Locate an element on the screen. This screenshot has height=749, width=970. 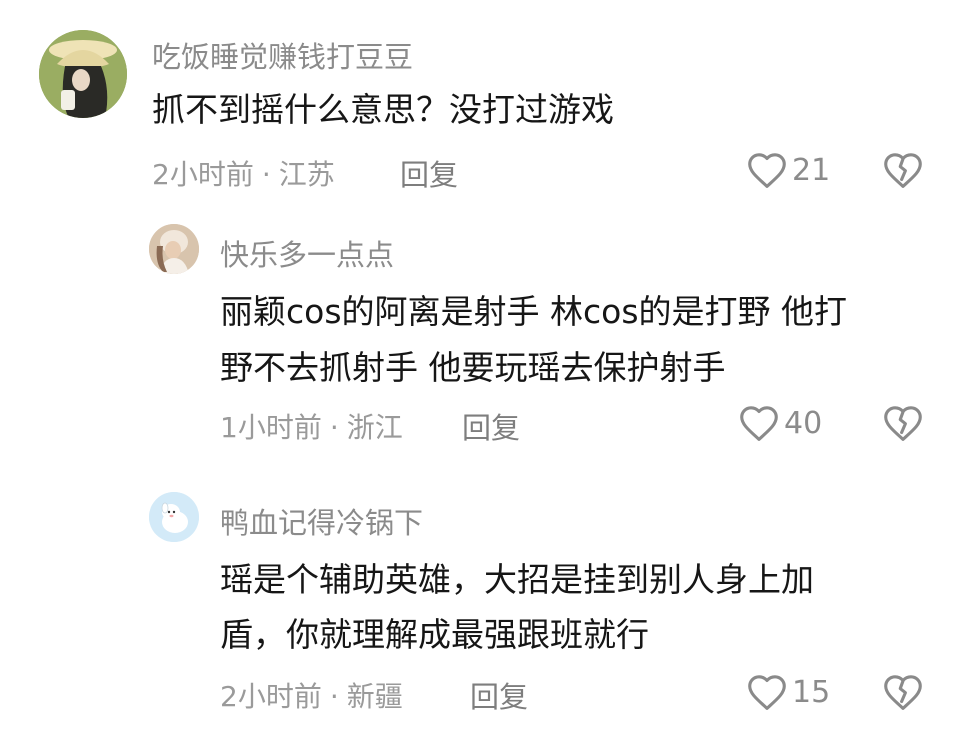
comment-username: 吃饭睡觉赚钱打豆豆 is located at coordinates (282, 55).